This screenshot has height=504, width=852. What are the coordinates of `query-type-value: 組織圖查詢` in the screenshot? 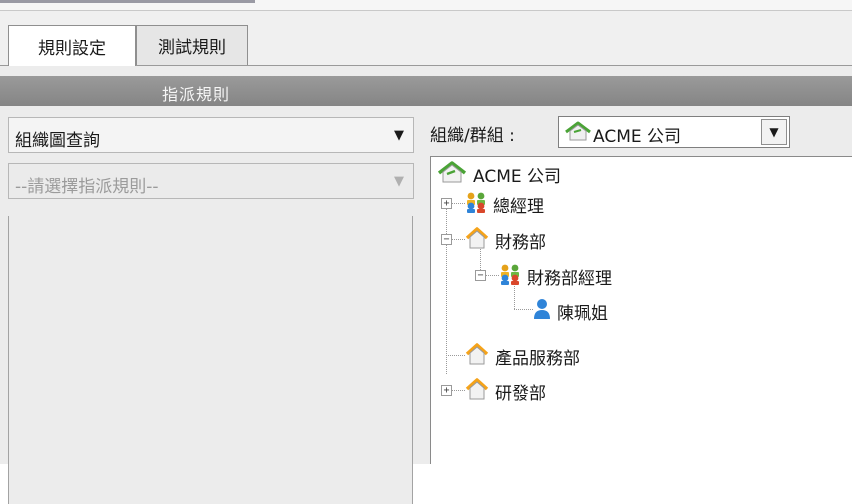 It's located at (57, 141).